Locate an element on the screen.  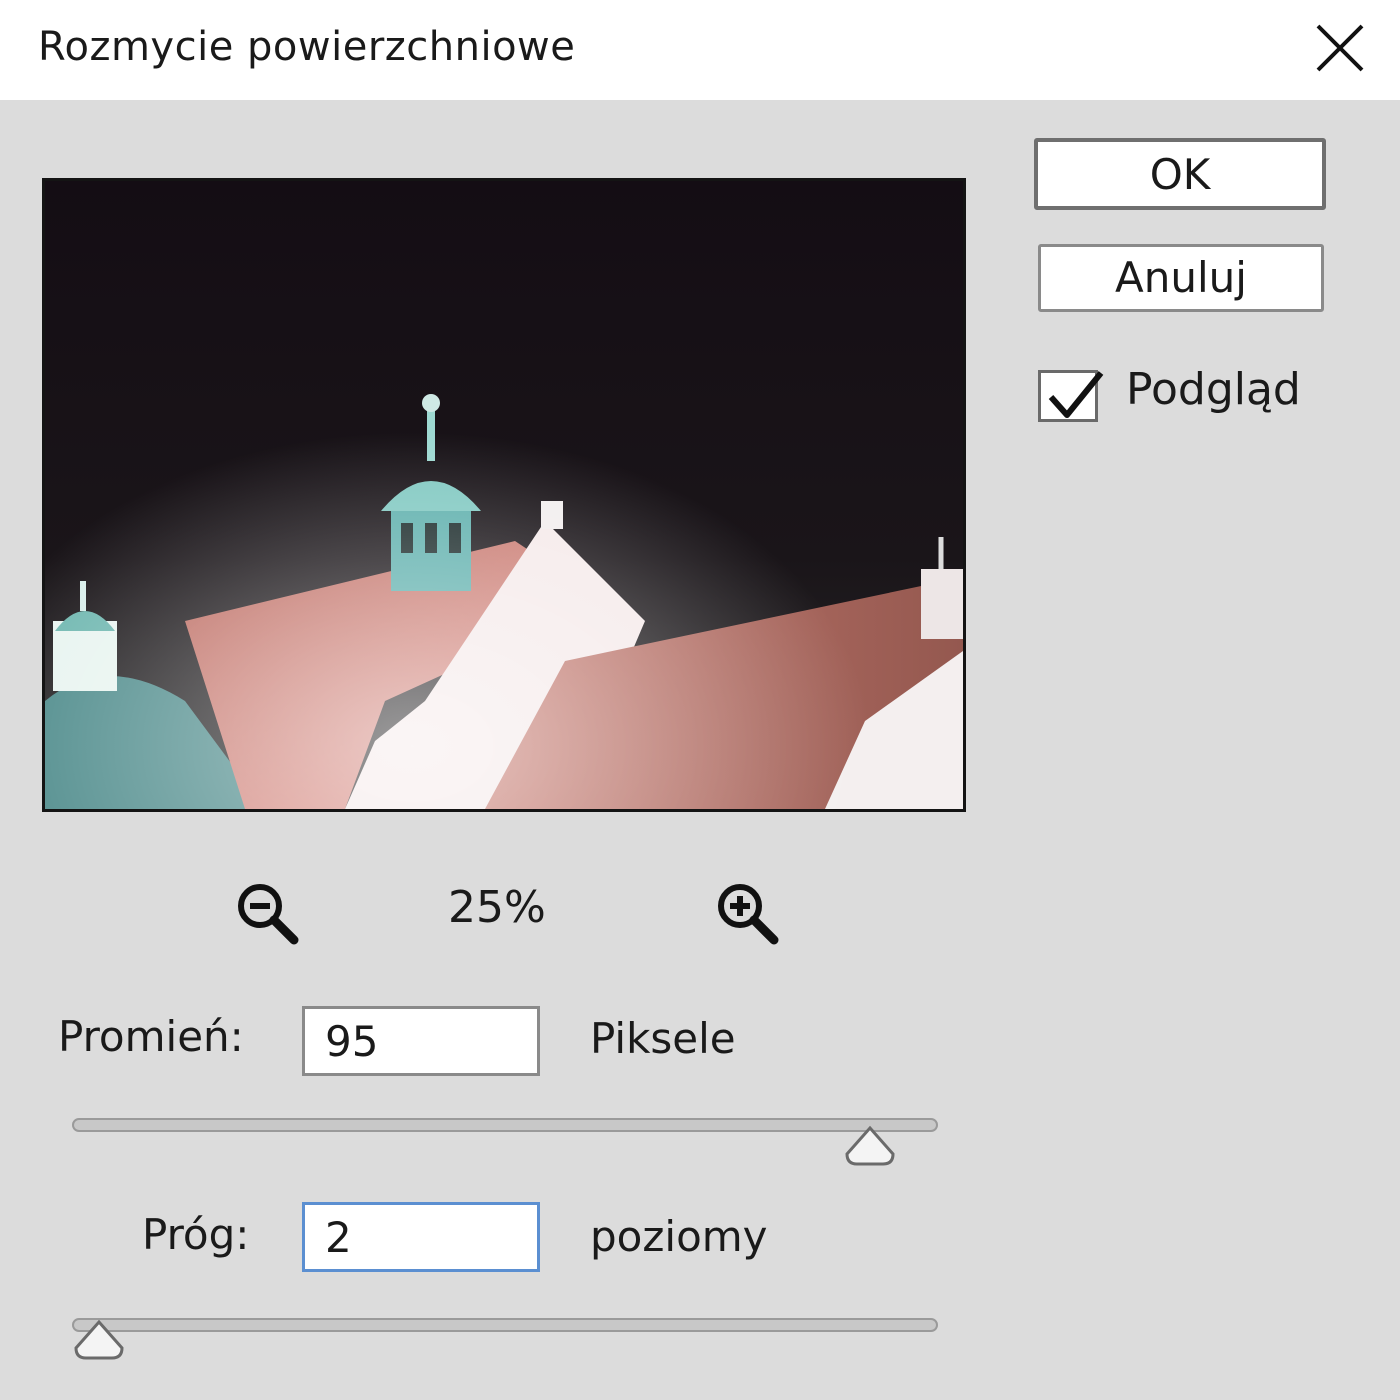
title-bar: Rozmycie powierzchniowe is located at coordinates (700, 50).